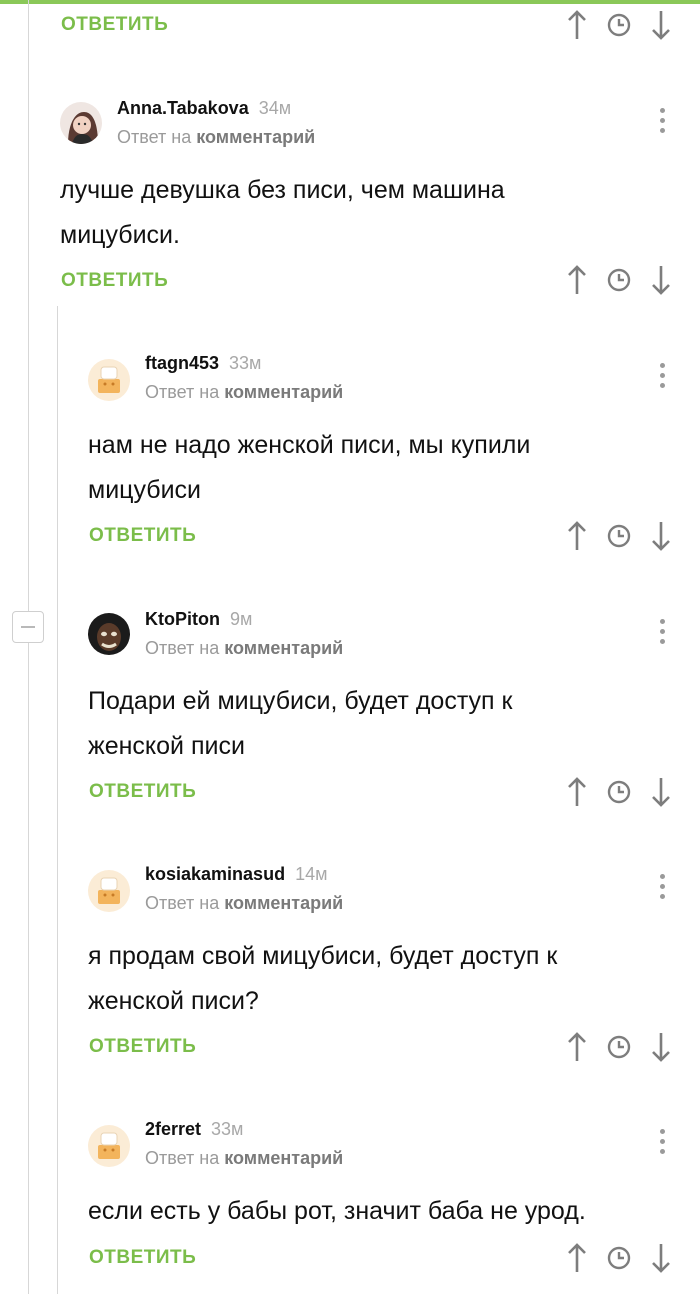 This screenshot has height=1294, width=700. What do you see at coordinates (275, 108) in the screenshot?
I see `comment-age: 34м` at bounding box center [275, 108].